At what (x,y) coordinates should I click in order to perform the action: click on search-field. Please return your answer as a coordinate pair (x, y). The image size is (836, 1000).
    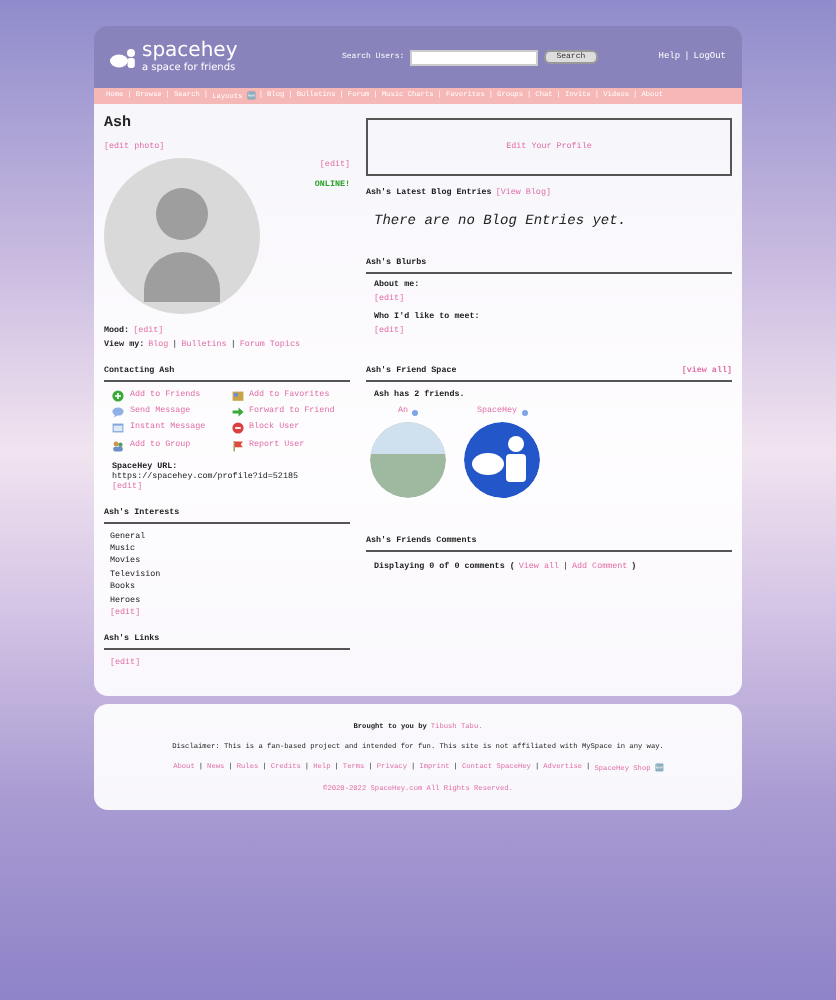
    Looking at the image, I should click on (474, 57).